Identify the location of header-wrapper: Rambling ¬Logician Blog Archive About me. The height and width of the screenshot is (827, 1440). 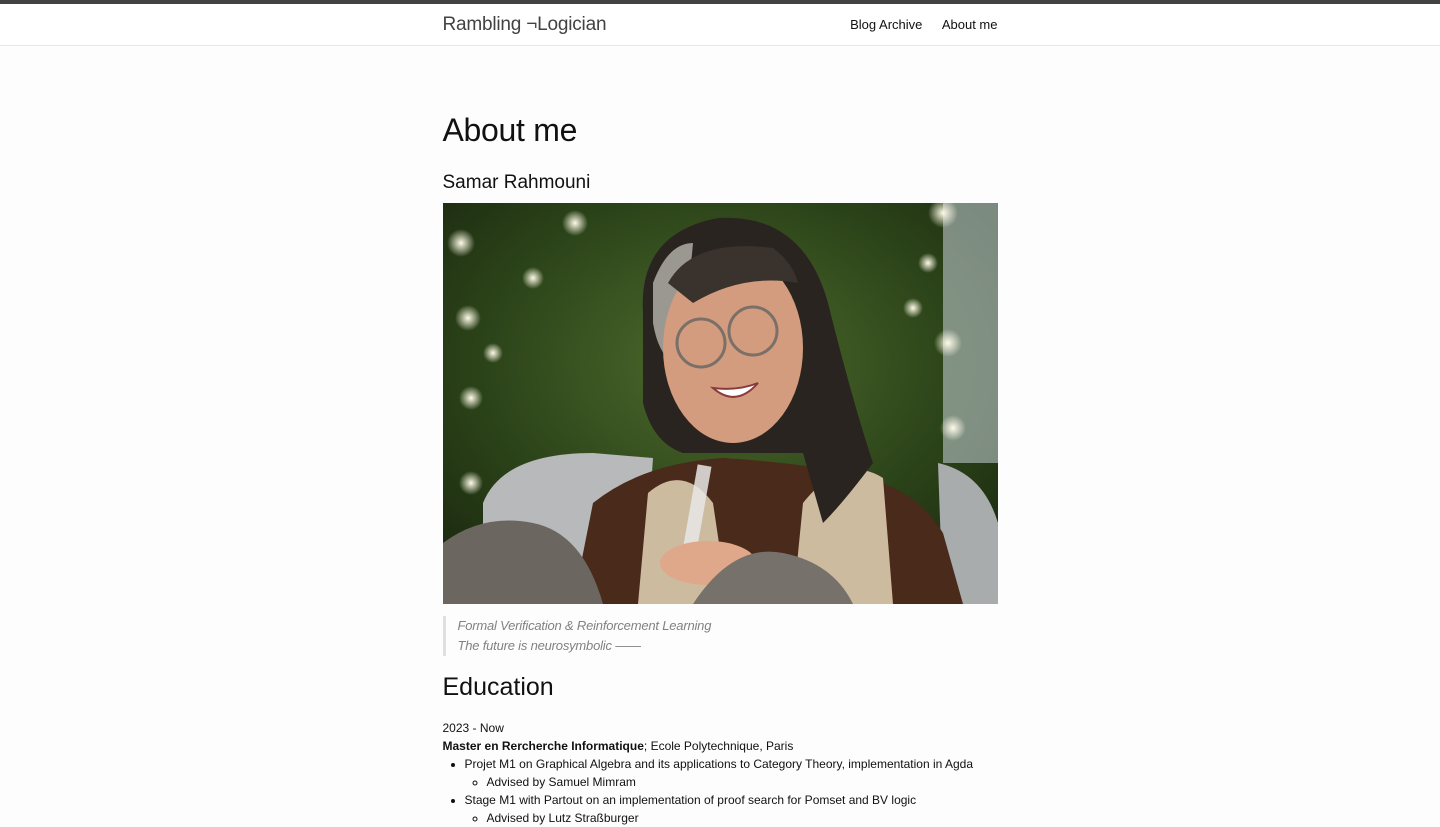
(720, 24).